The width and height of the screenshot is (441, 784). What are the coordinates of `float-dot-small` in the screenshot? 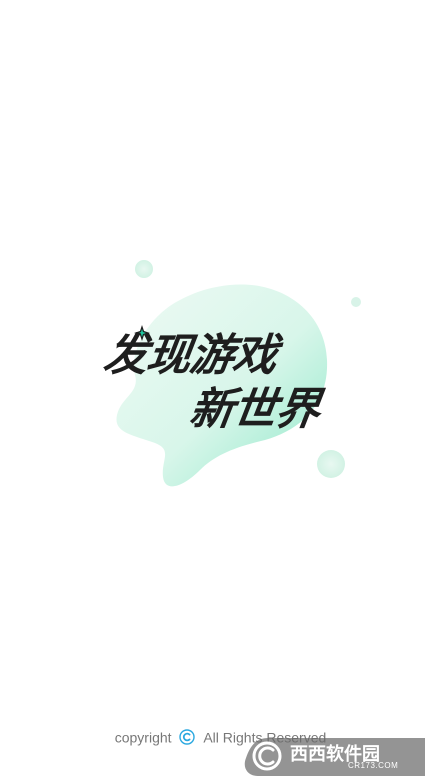 It's located at (356, 302).